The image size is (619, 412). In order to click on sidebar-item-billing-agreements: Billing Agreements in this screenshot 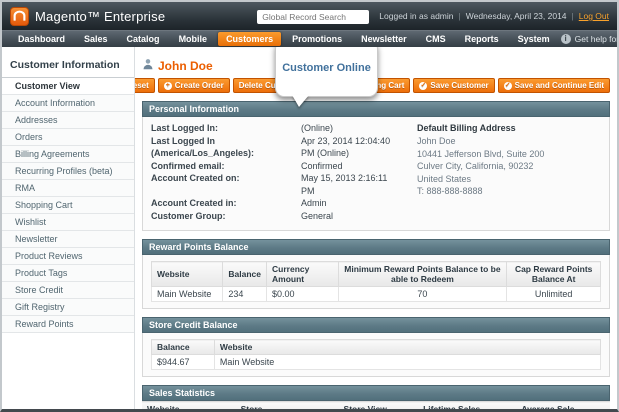, I will do `click(68, 154)`.